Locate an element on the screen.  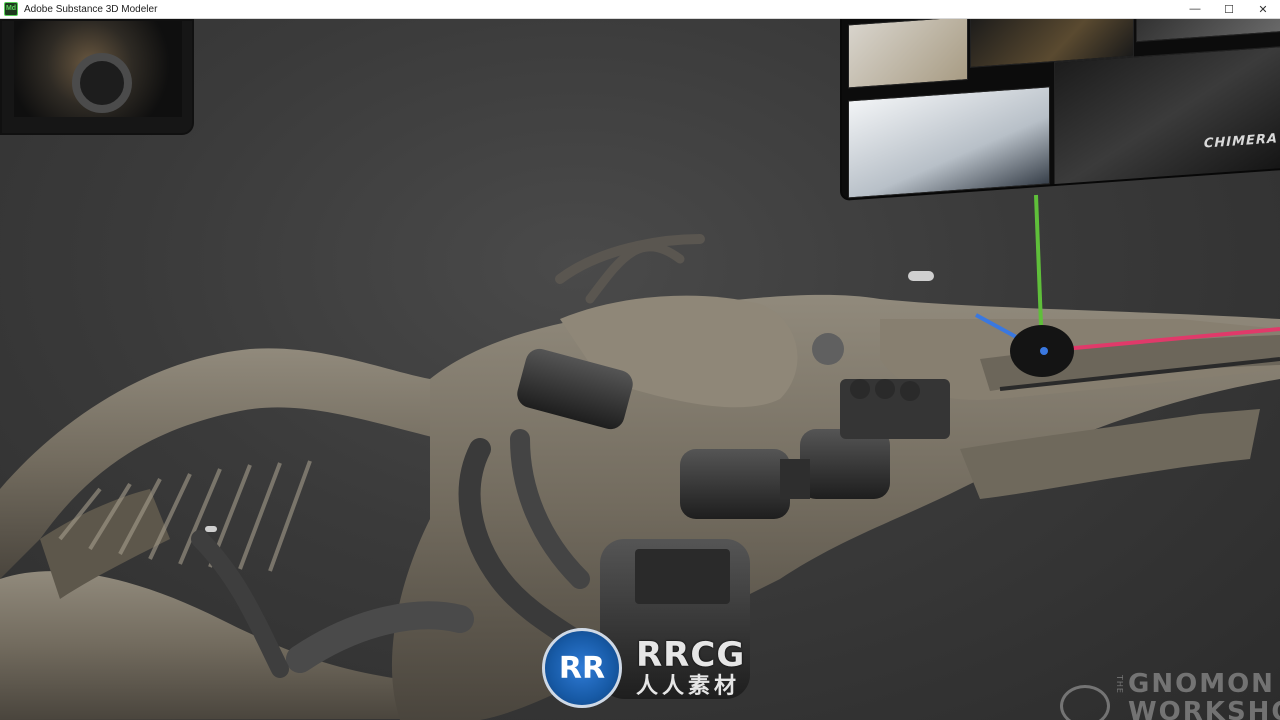
viewport-marker-left is located at coordinates (211, 529).